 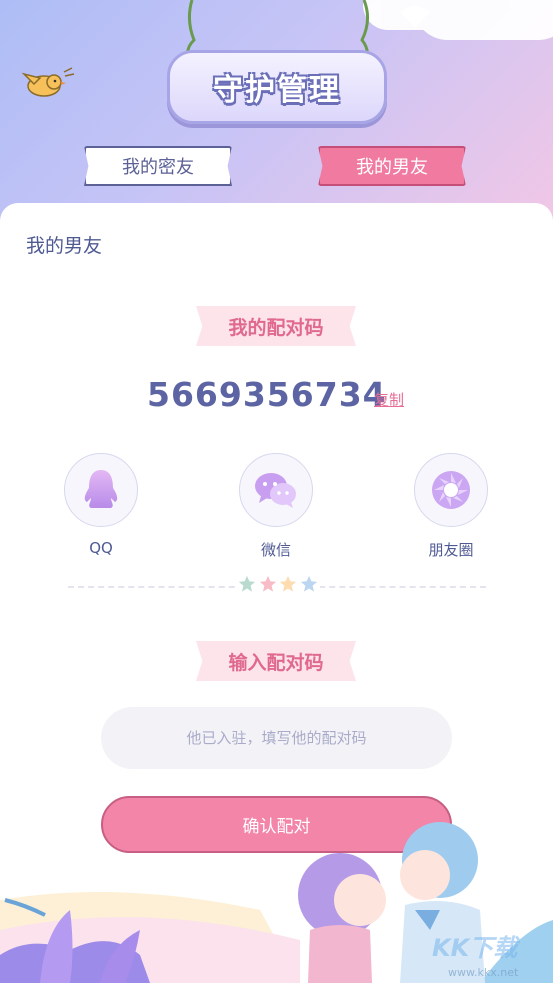 I want to click on watermark-url: www.kkx.net, so click(x=483, y=972).